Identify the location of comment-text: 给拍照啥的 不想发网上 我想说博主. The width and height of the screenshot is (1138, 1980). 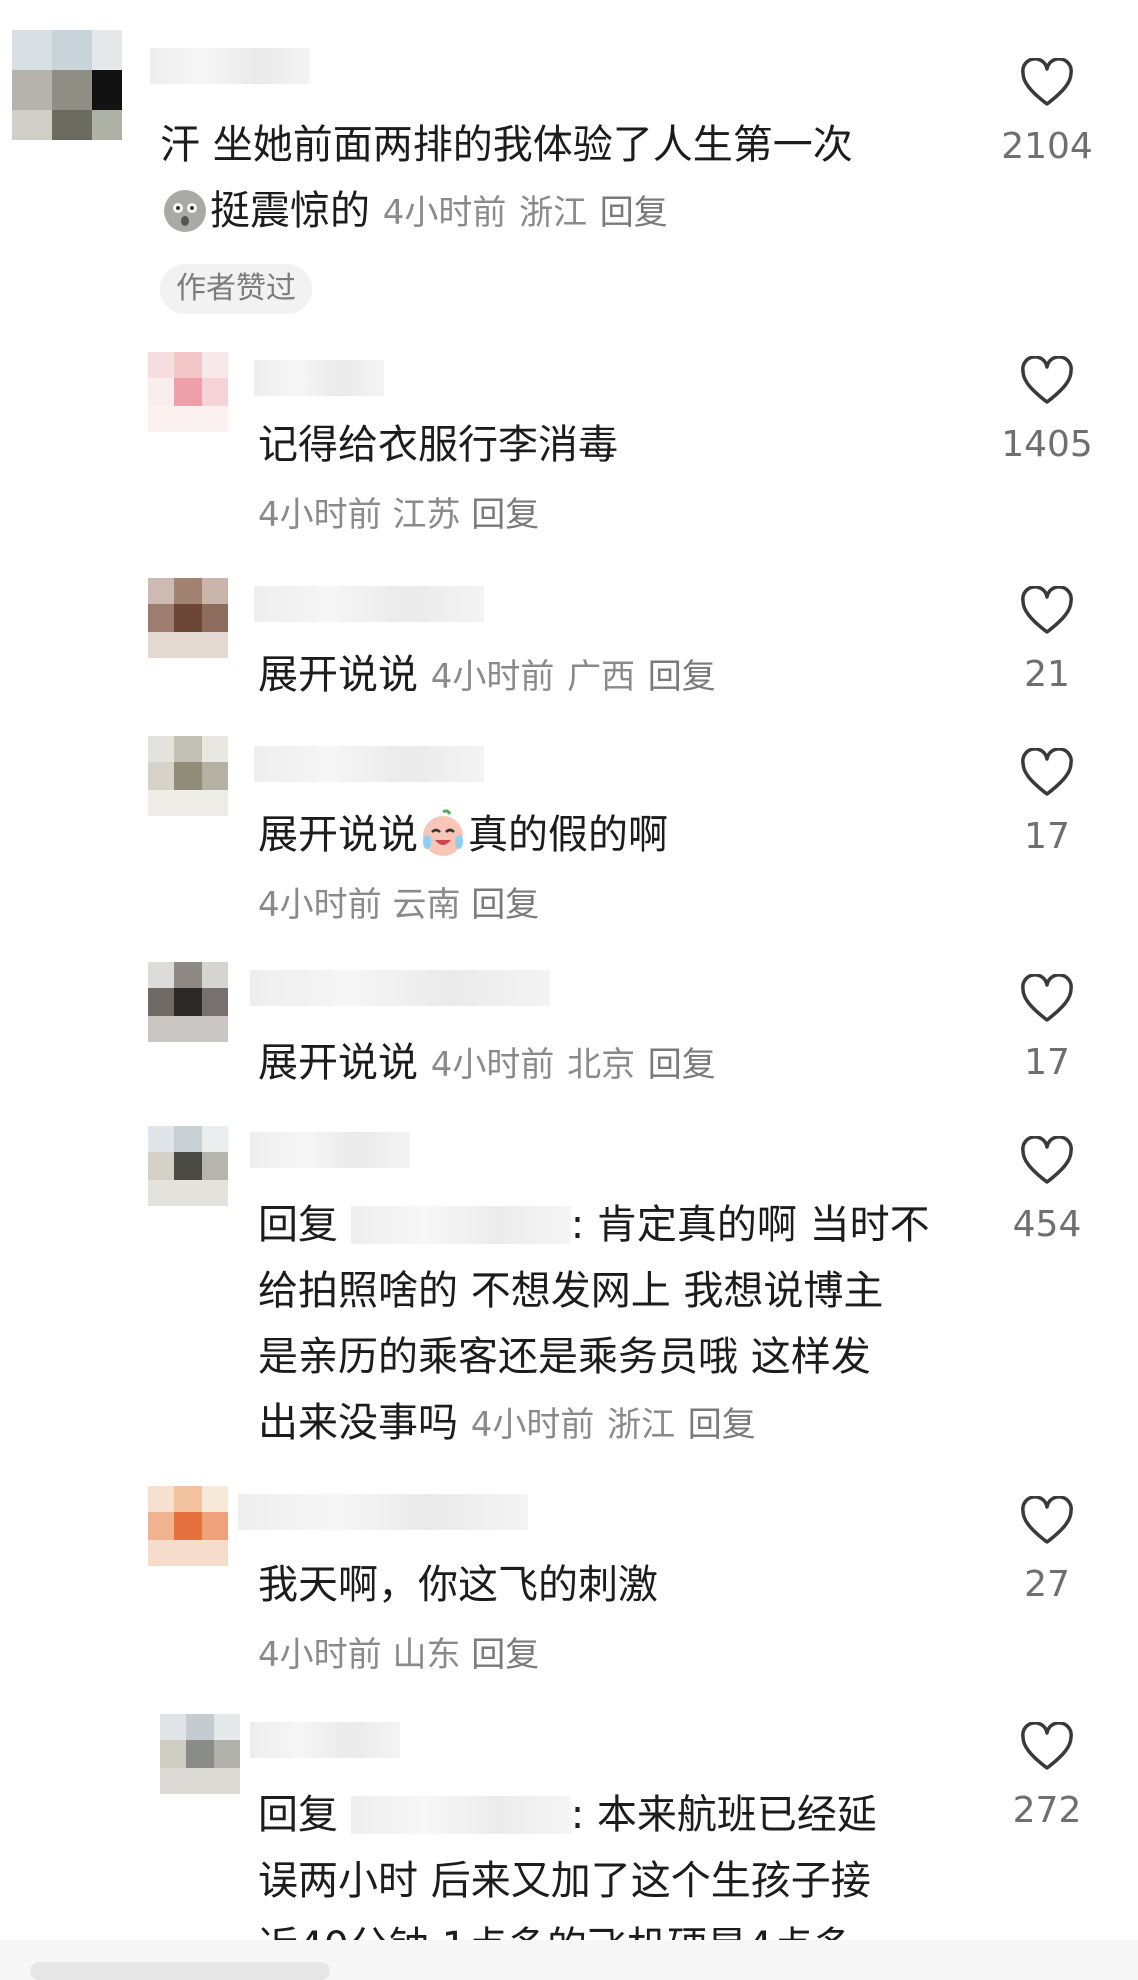
(571, 1291).